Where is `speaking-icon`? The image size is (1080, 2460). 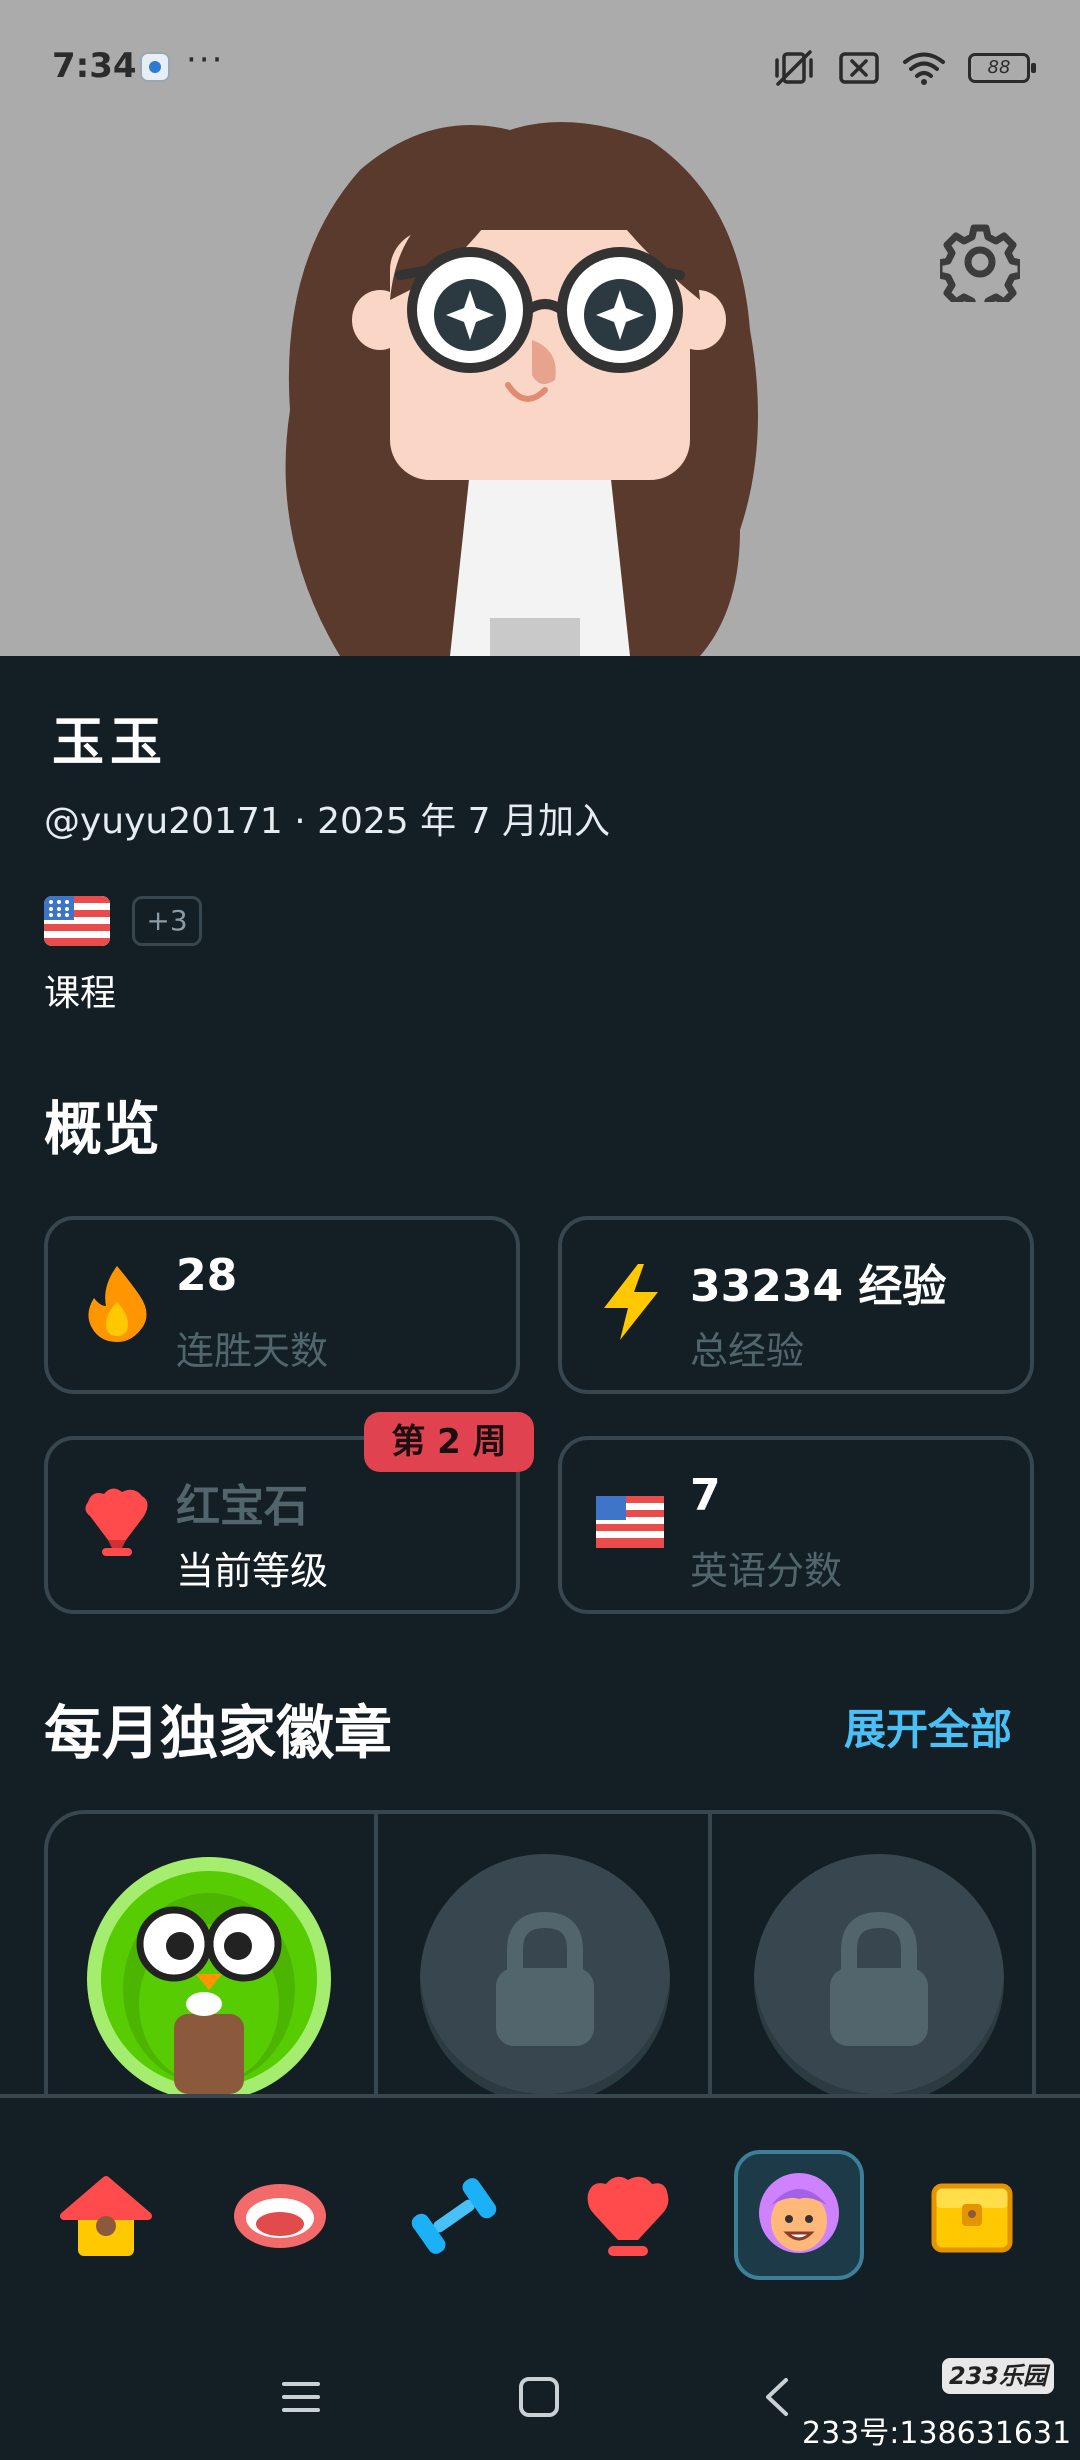 speaking-icon is located at coordinates (280, 2216).